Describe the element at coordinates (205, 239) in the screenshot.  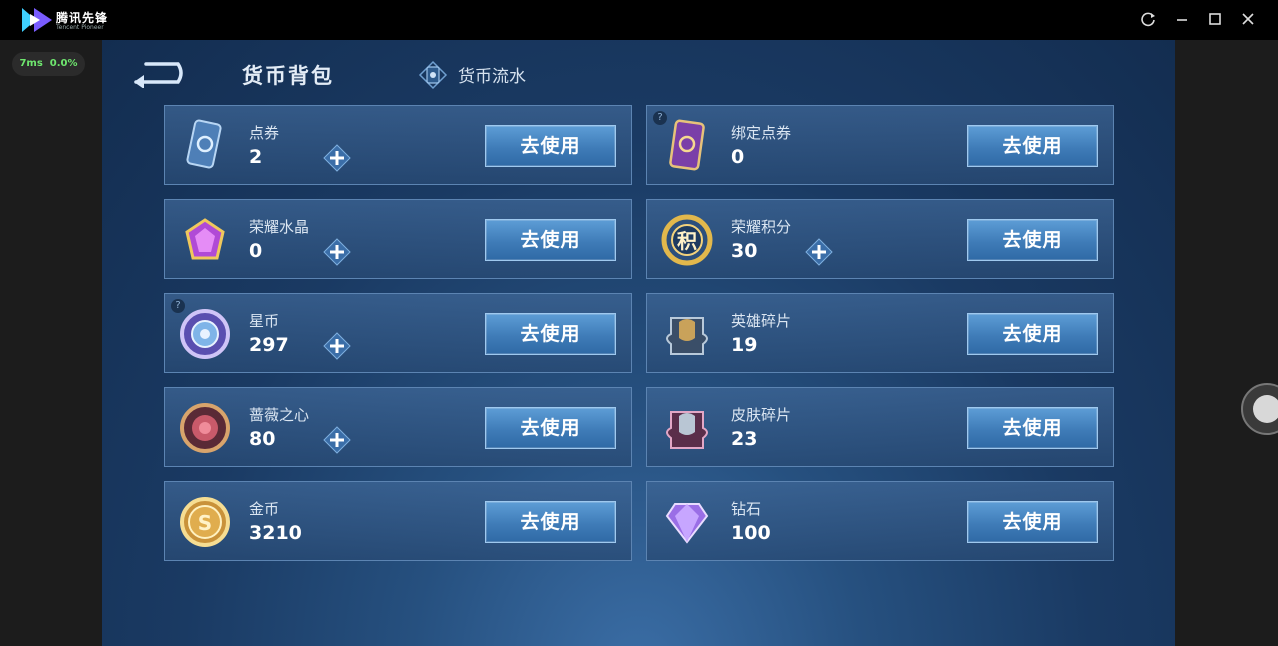
I see `glory-crystal-icon` at that location.